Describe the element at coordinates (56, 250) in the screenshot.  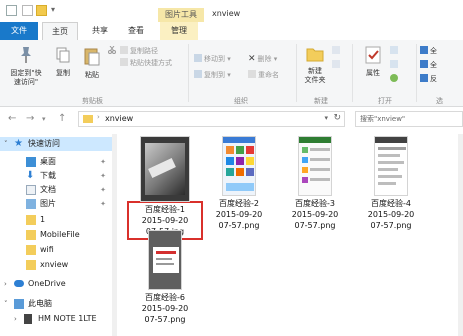
I see `nav-item-wifi: wifi` at that location.